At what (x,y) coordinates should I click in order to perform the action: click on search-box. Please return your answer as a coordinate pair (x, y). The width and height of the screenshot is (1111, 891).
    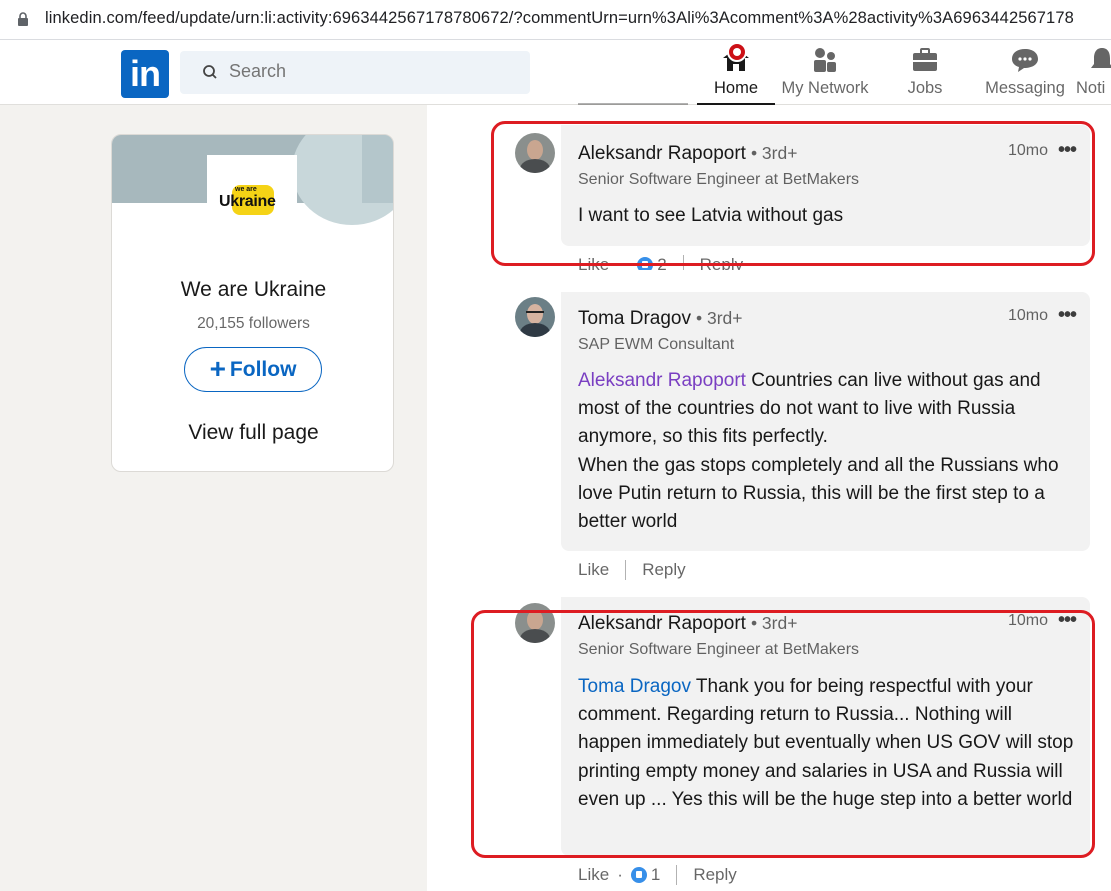
    Looking at the image, I should click on (355, 72).